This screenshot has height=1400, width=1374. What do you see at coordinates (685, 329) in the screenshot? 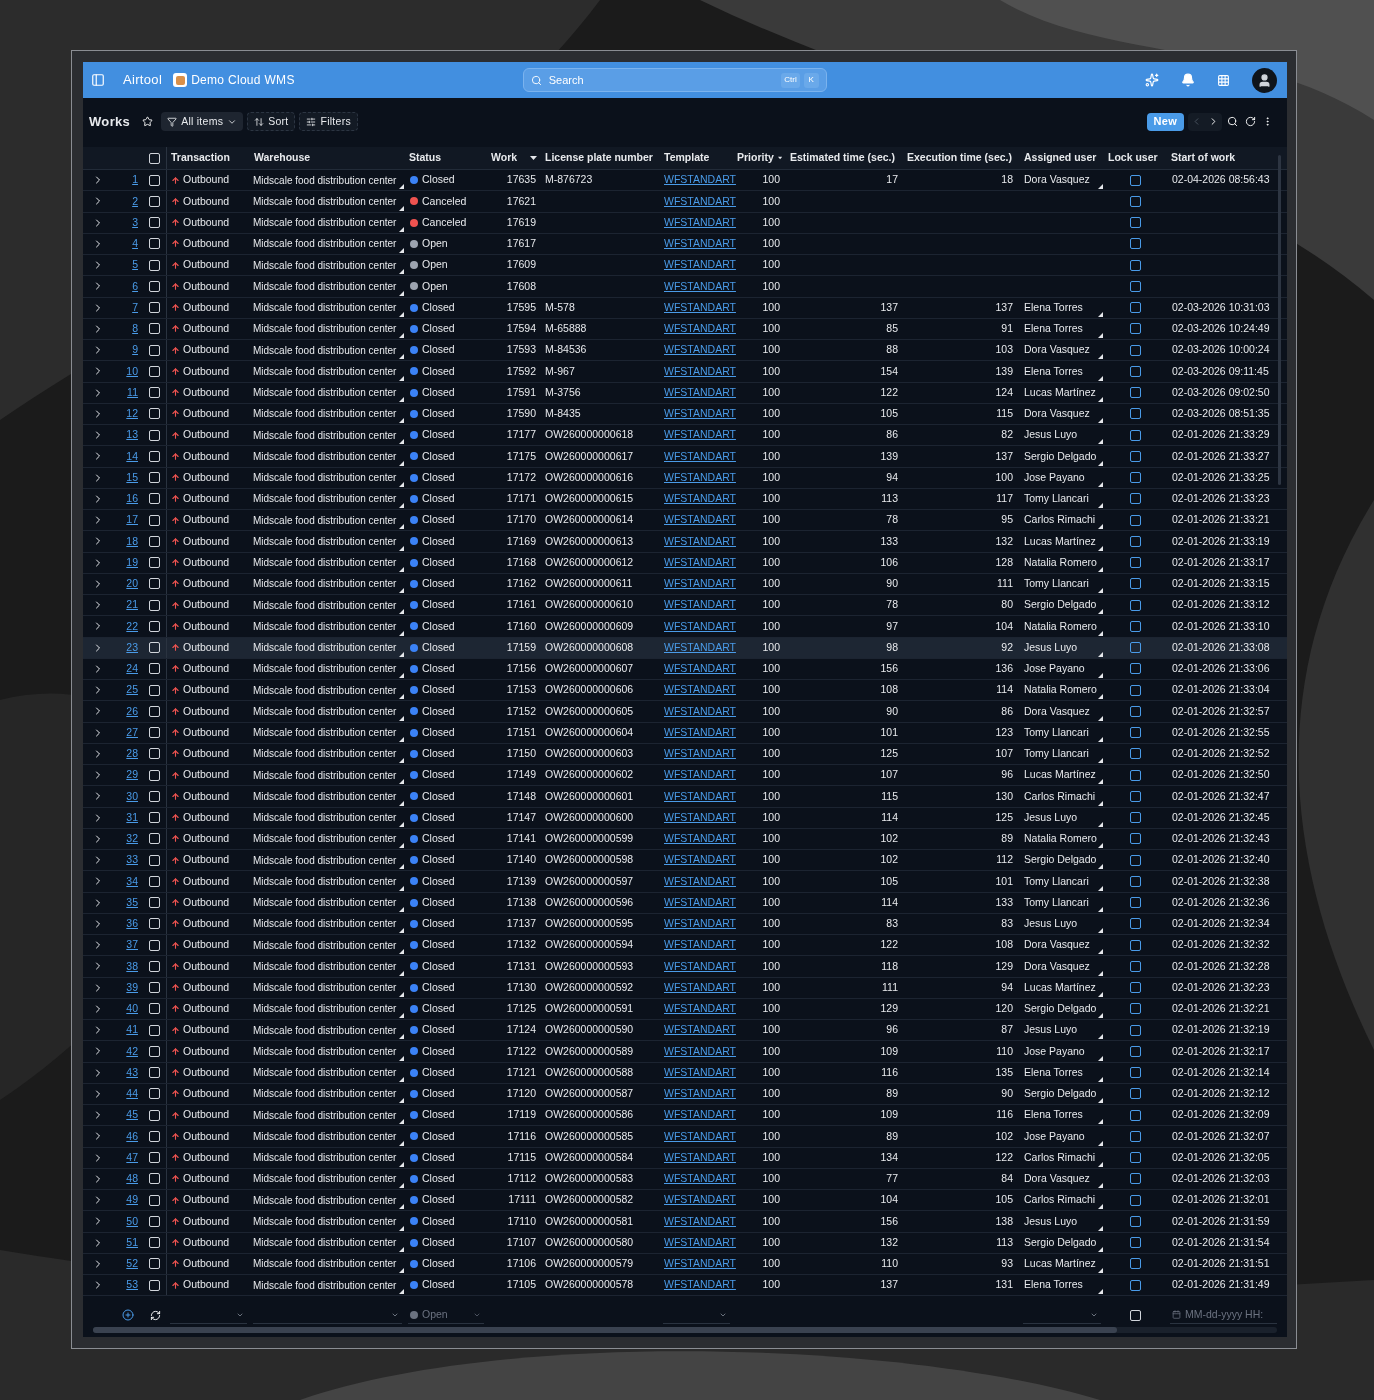
I see `table-row: 8 Outbound Midscale food distribution center Closed 17594 M-65888 WFSTANDART 100 85 91 Elena Torres 02-03-2026 10:24:49` at bounding box center [685, 329].